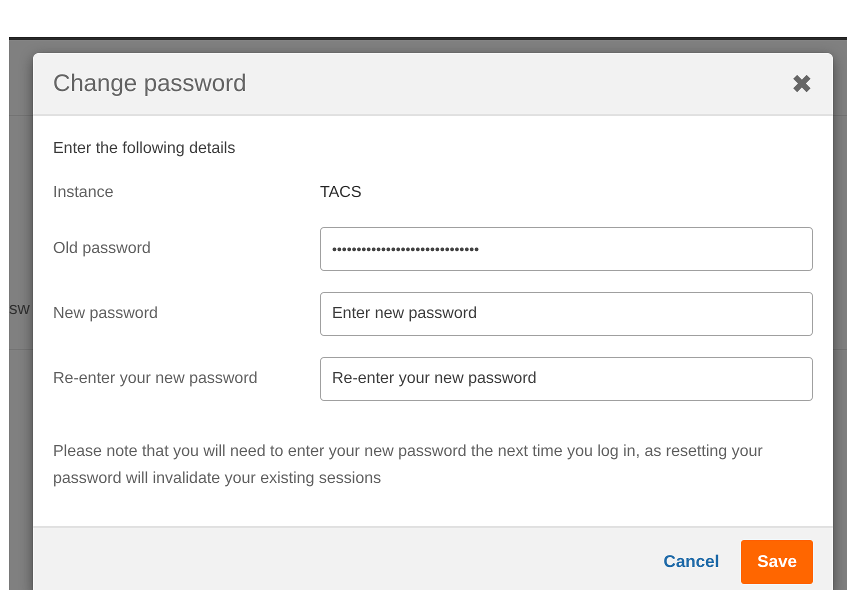 This screenshot has width=847, height=590. Describe the element at coordinates (102, 249) in the screenshot. I see `field-label: Old password` at that location.